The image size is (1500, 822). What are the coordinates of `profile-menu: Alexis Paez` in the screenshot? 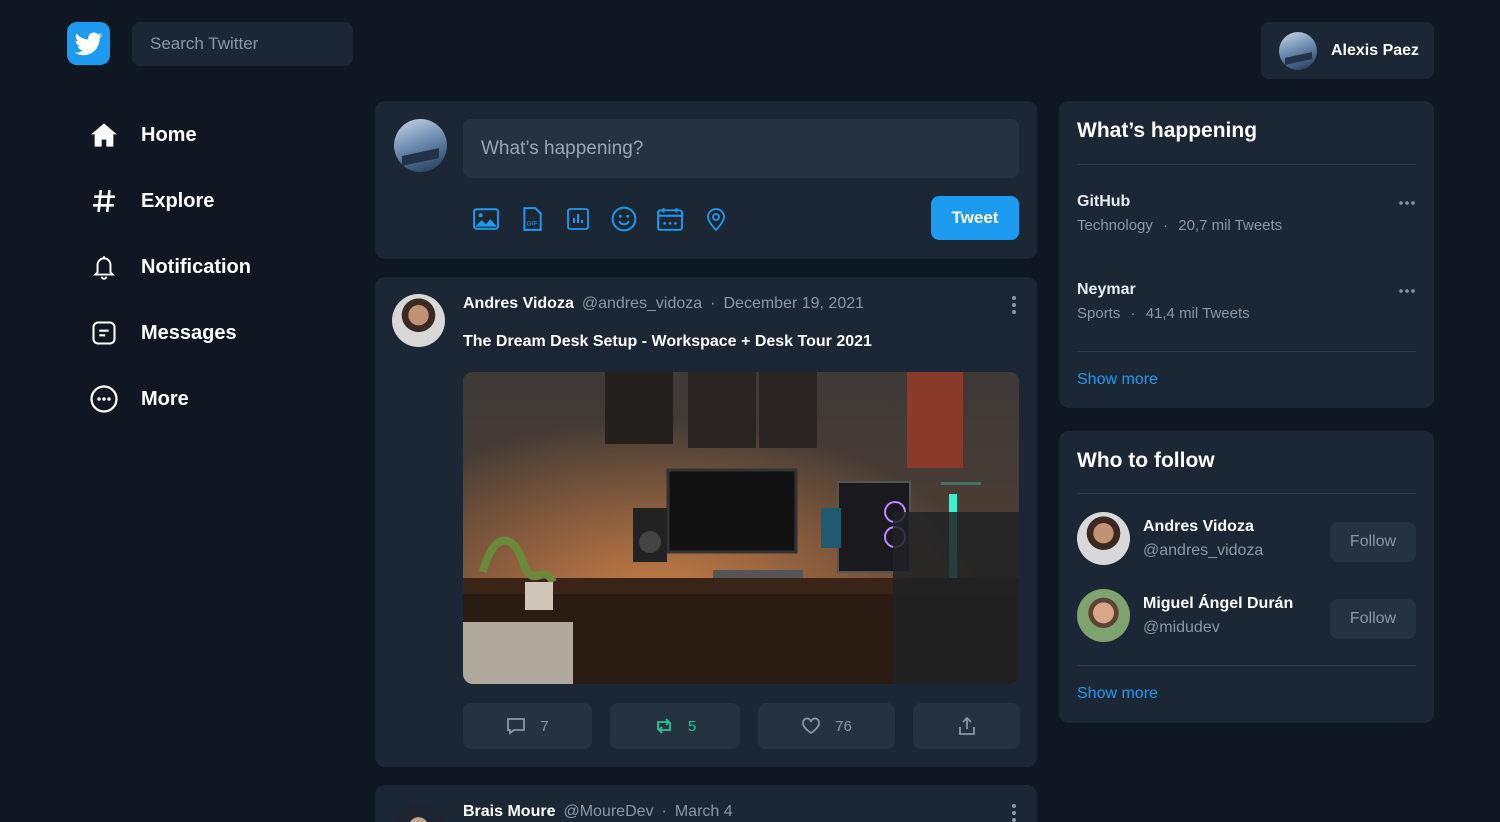 It's located at (1347, 50).